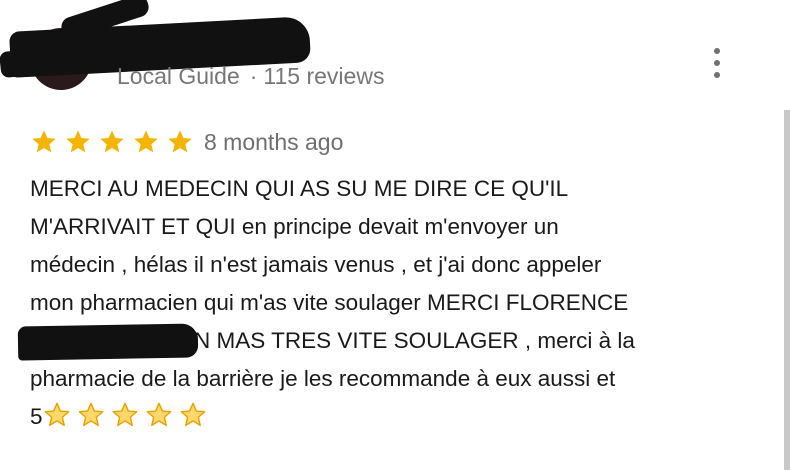  I want to click on review-line: N MAS TRES VITE SOULAGER , merci à la, so click(383, 341).